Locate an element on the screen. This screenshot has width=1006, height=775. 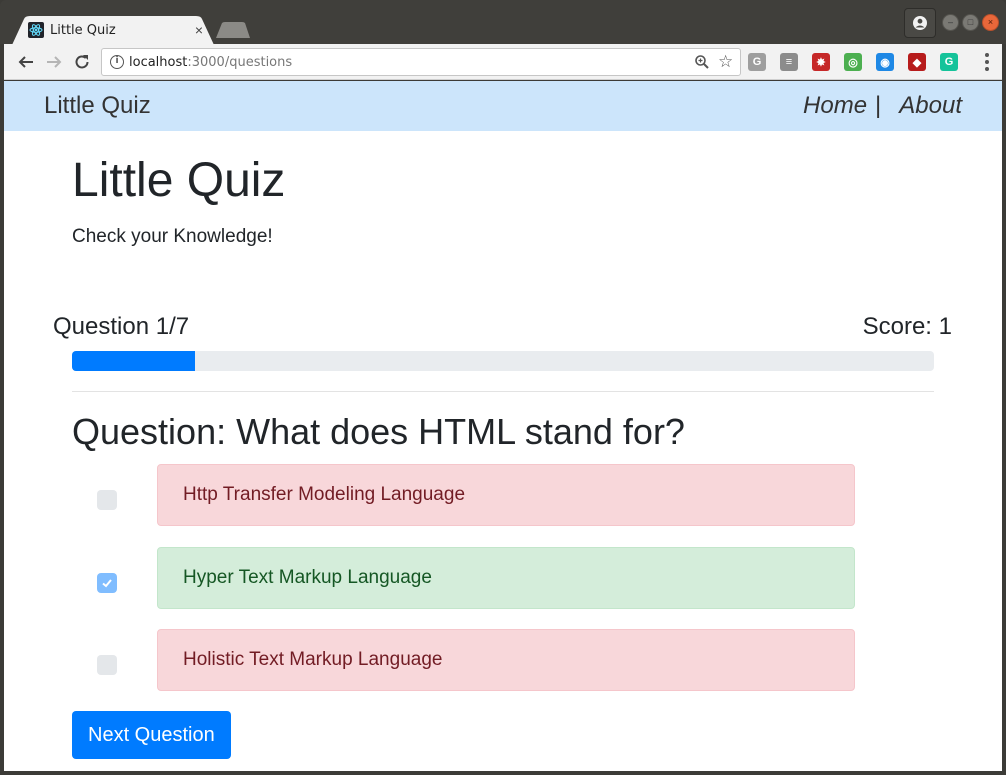
back-arrow-icon is located at coordinates (25, 62).